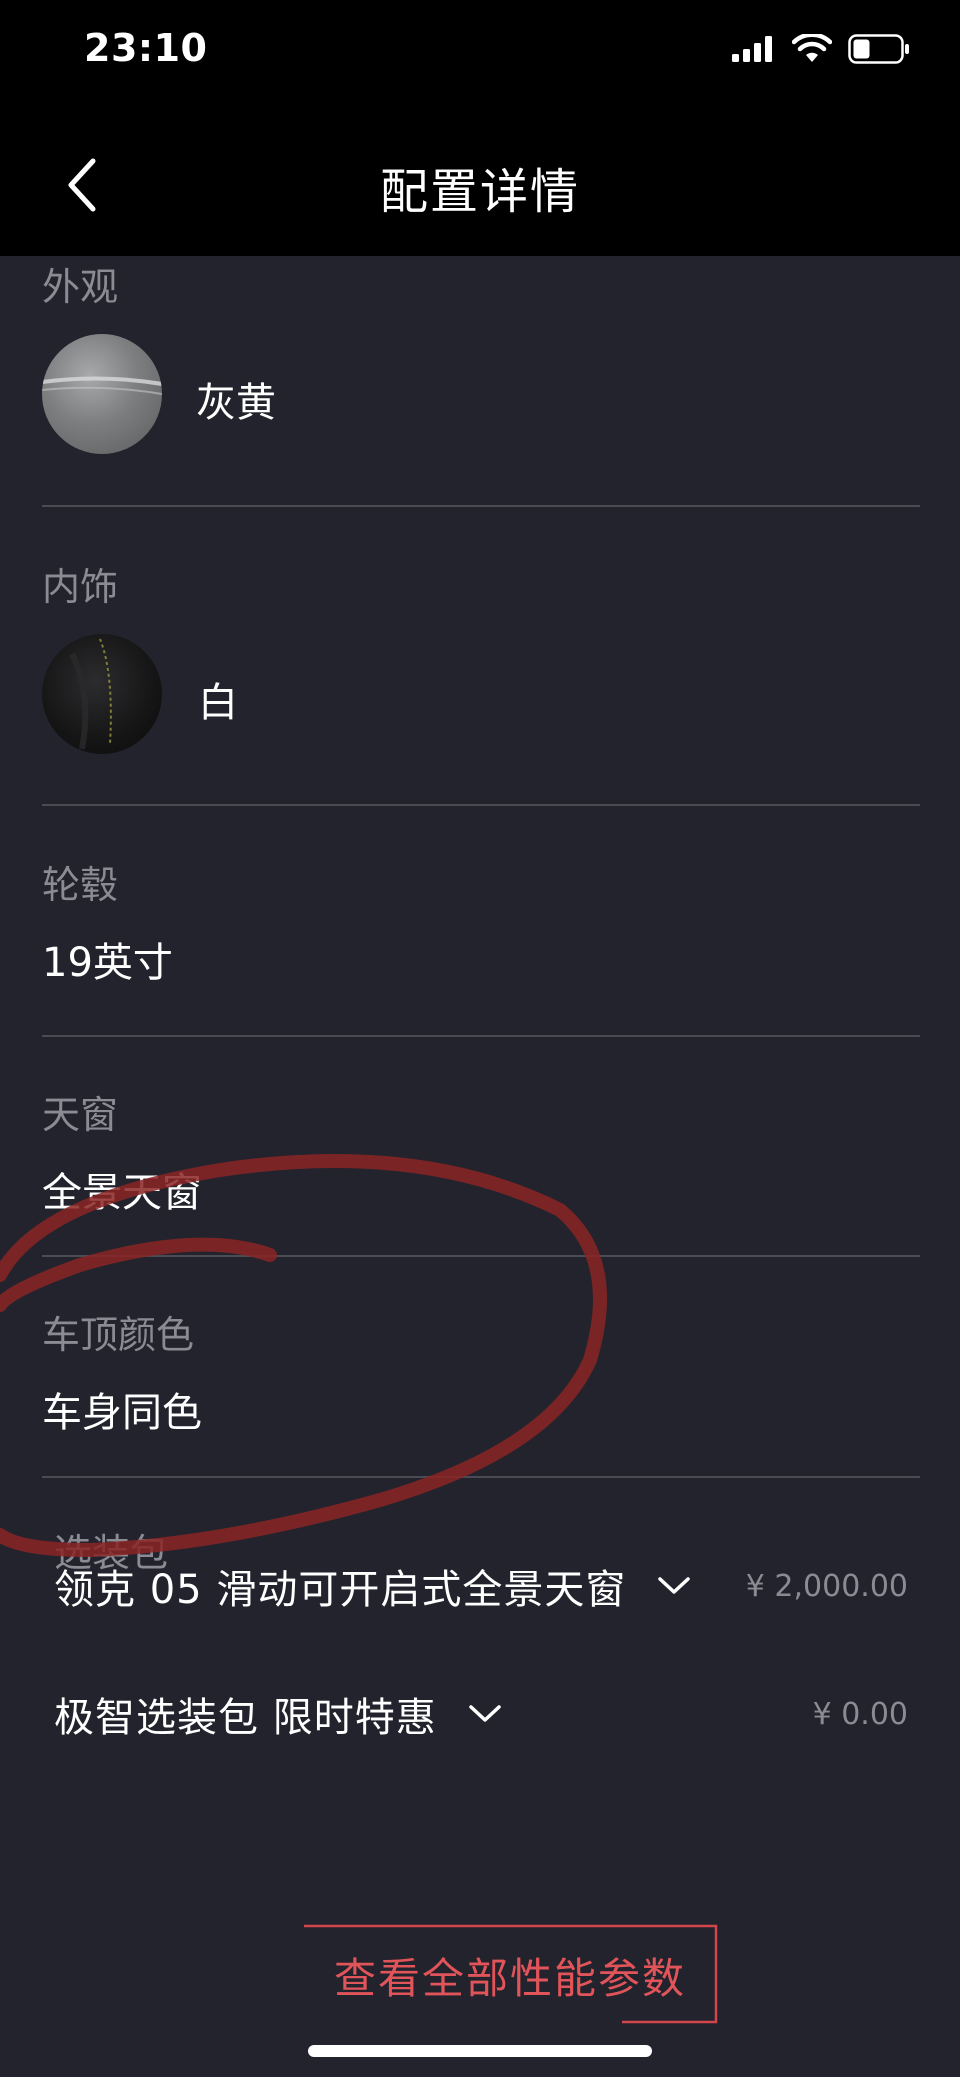 The height and width of the screenshot is (2077, 960). Describe the element at coordinates (80, 1115) in the screenshot. I see `sunroof-label: 天窗` at that location.